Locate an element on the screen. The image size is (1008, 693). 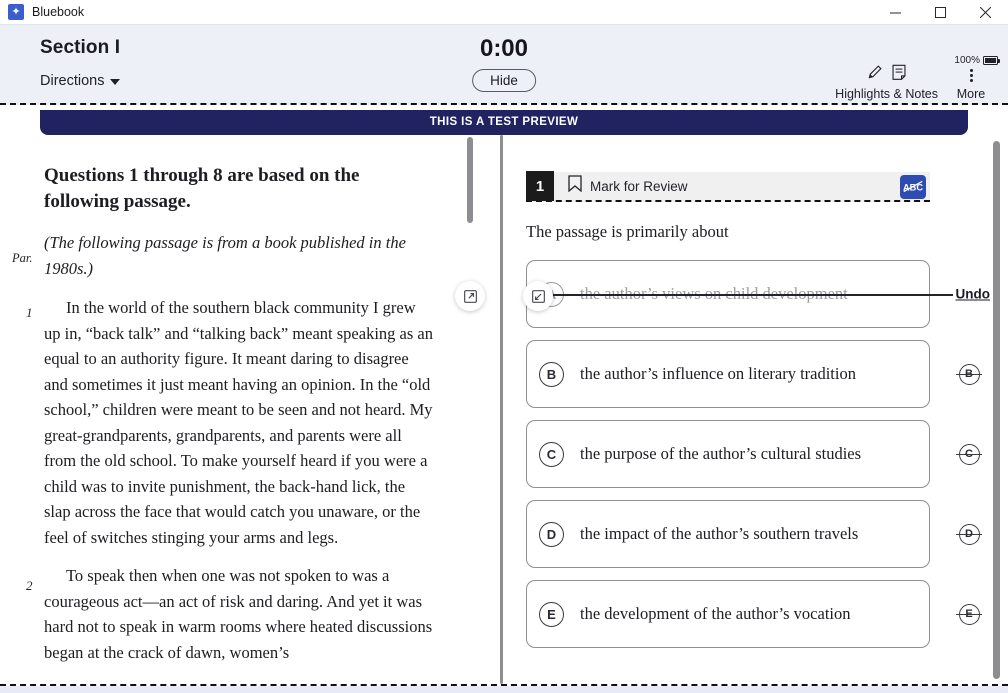
battery-icon is located at coordinates (991, 60).